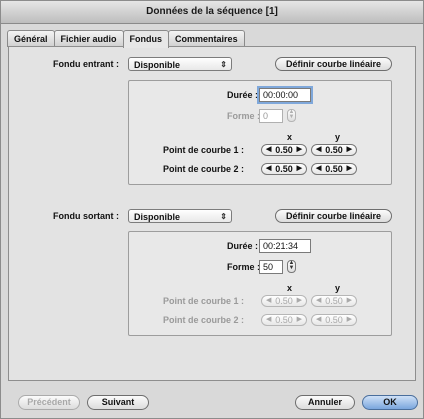 The width and height of the screenshot is (424, 419). Describe the element at coordinates (49, 402) in the screenshot. I see `previous-button: Précédent` at that location.